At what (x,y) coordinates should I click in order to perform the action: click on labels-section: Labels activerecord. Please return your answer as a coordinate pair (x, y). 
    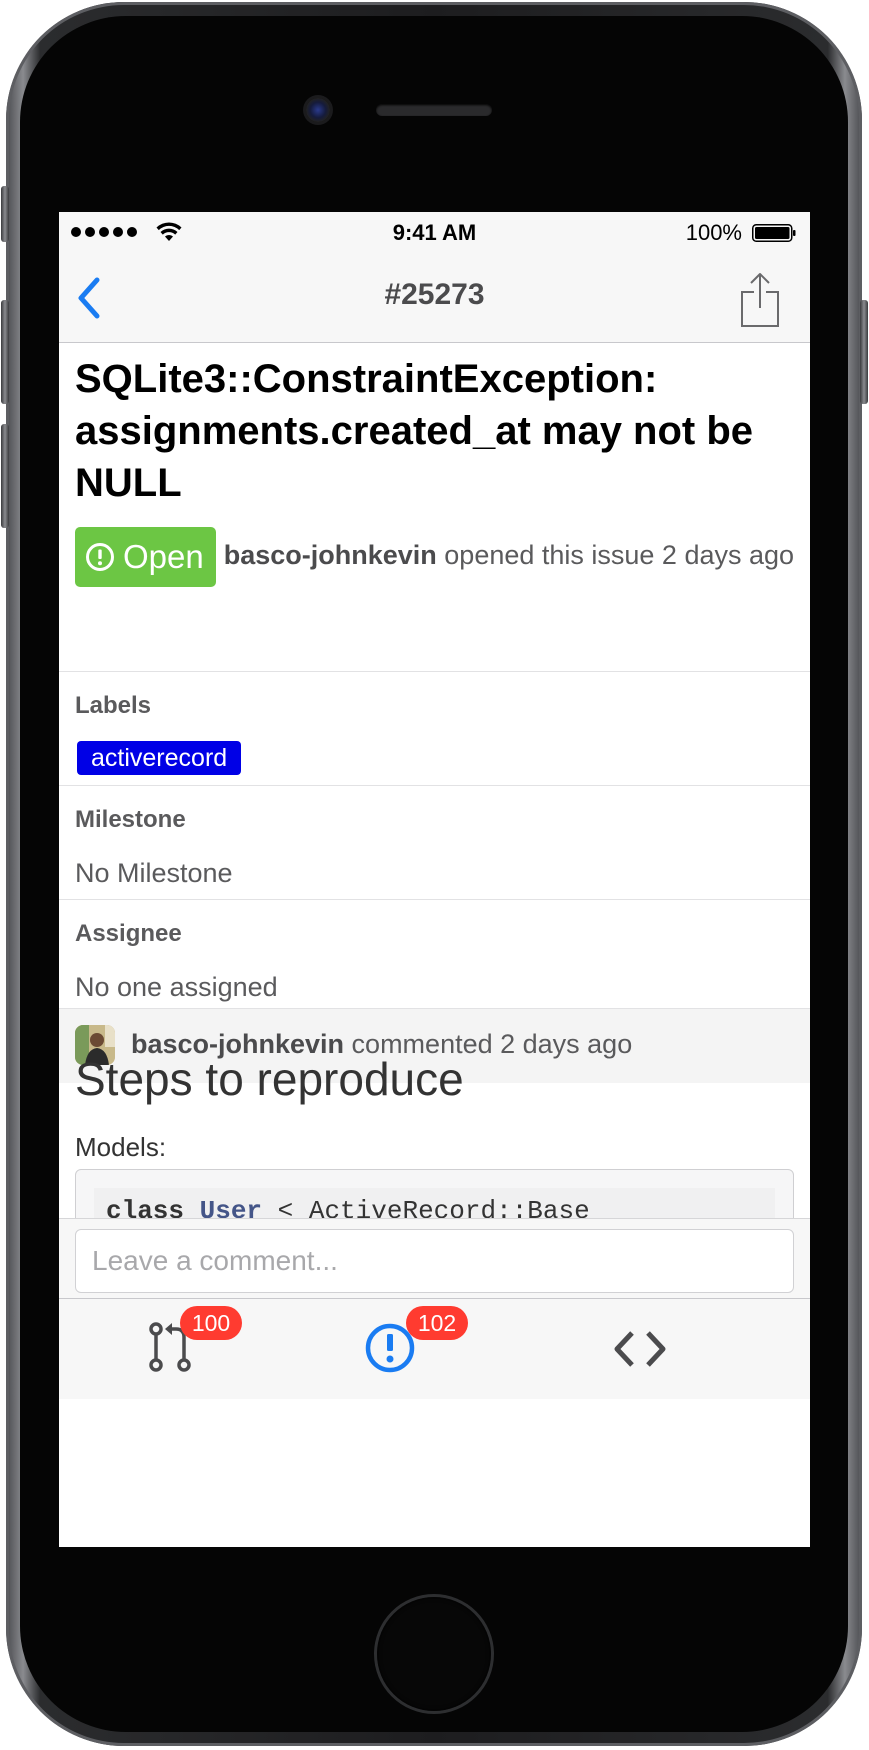
    Looking at the image, I should click on (434, 728).